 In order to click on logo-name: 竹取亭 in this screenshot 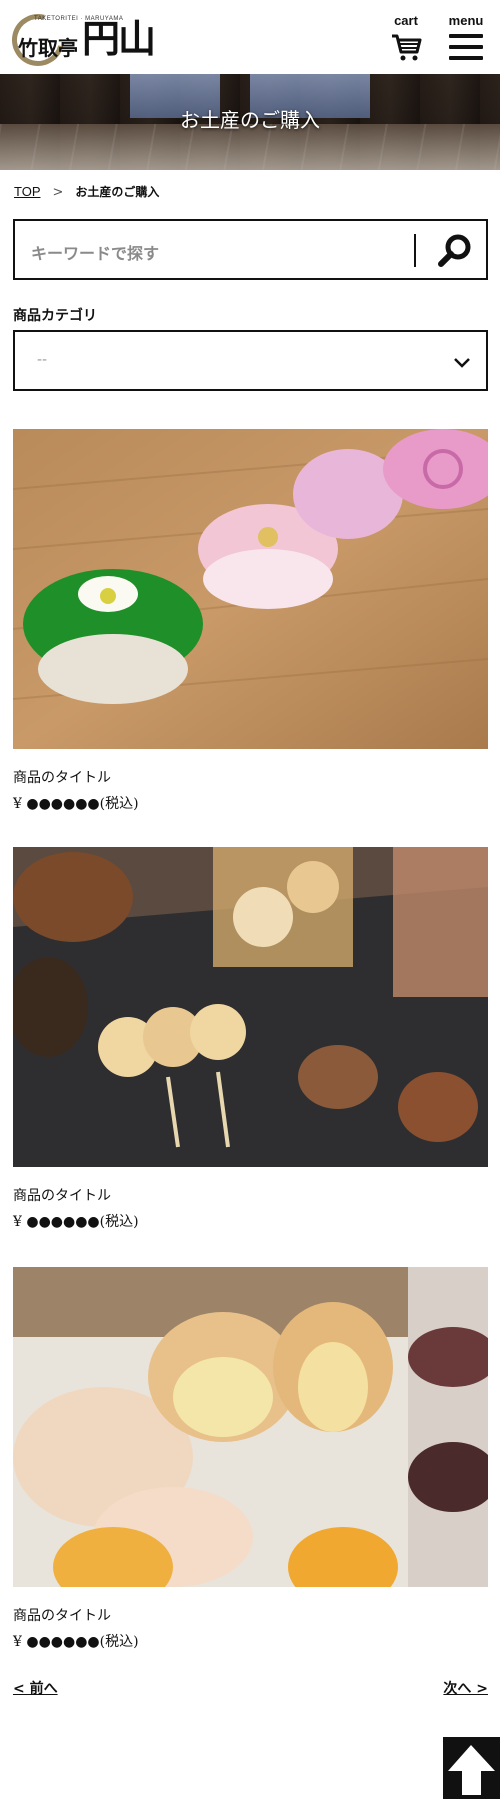, I will do `click(48, 48)`.